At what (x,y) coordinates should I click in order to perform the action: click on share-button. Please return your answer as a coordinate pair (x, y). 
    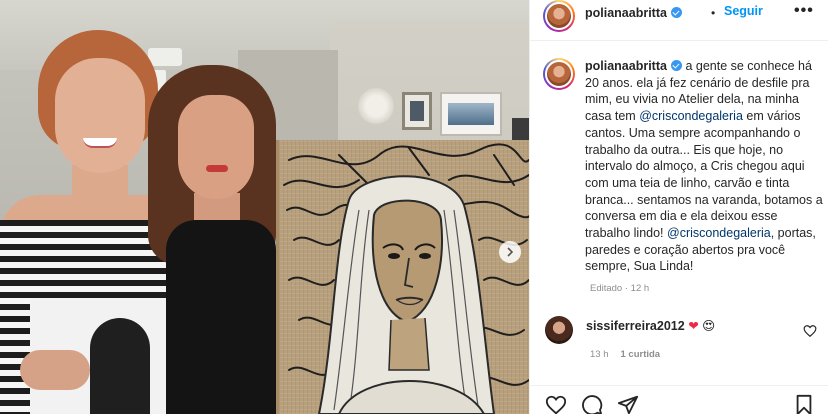
    Looking at the image, I should click on (628, 404).